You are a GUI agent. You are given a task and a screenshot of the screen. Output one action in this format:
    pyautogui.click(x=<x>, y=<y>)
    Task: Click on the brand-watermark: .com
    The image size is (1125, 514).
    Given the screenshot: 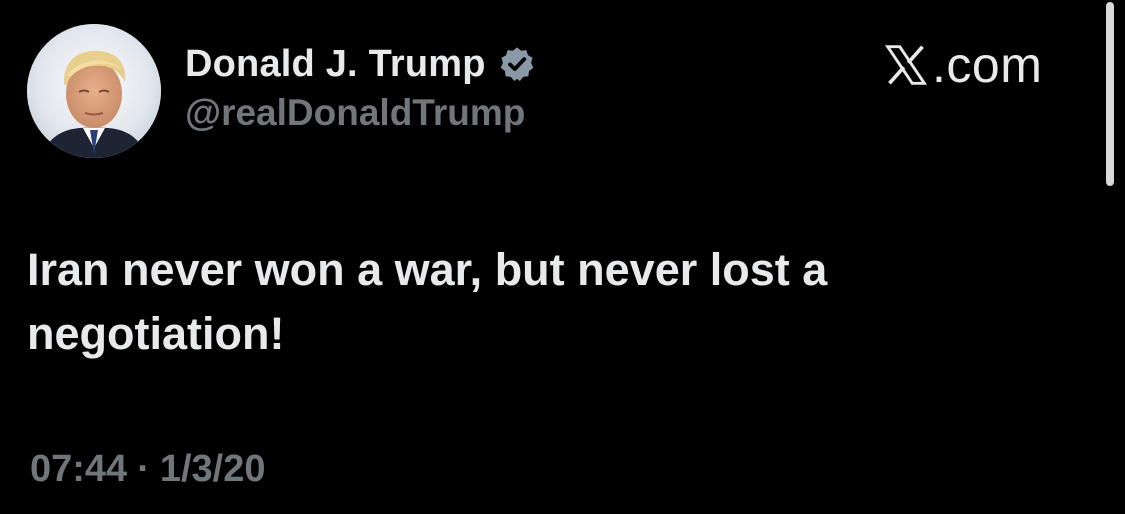 What is the action you would take?
    pyautogui.click(x=963, y=65)
    